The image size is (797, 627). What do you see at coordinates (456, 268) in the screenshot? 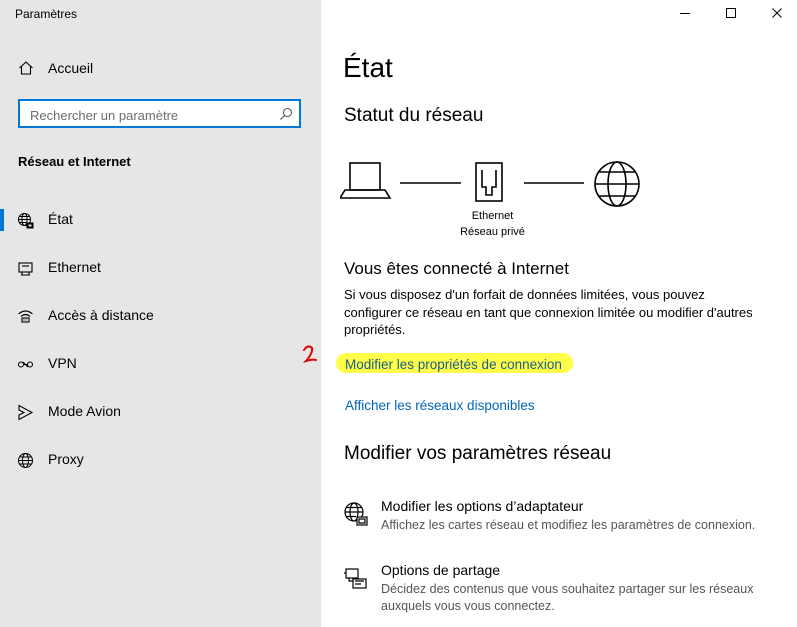
I see `connected-heading: Vous êtes connecté à Internet` at bounding box center [456, 268].